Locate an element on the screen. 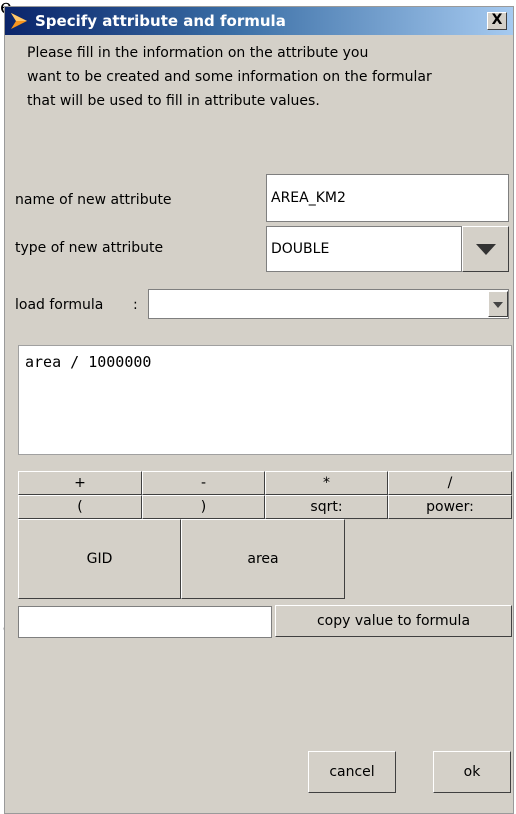 Image resolution: width=516 pixels, height=814 pixels. attribute-area-button: area is located at coordinates (263, 559).